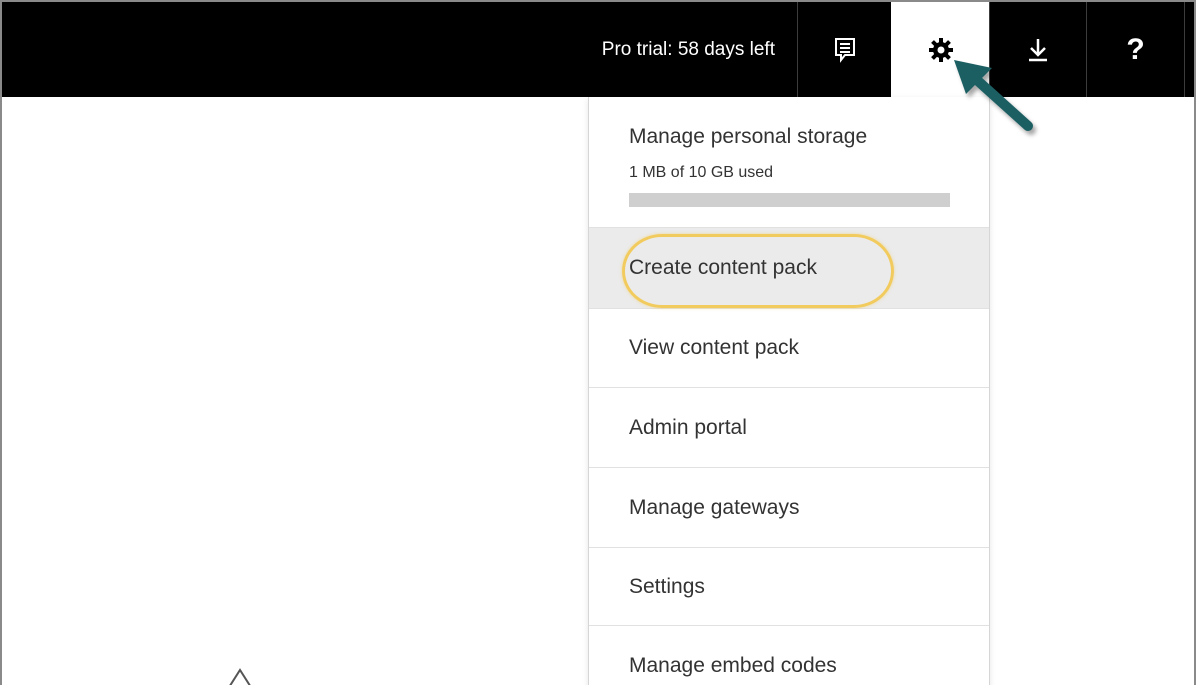 Image resolution: width=1196 pixels, height=685 pixels. Describe the element at coordinates (789, 428) in the screenshot. I see `menu-item-admin-portal: Admin portal` at that location.